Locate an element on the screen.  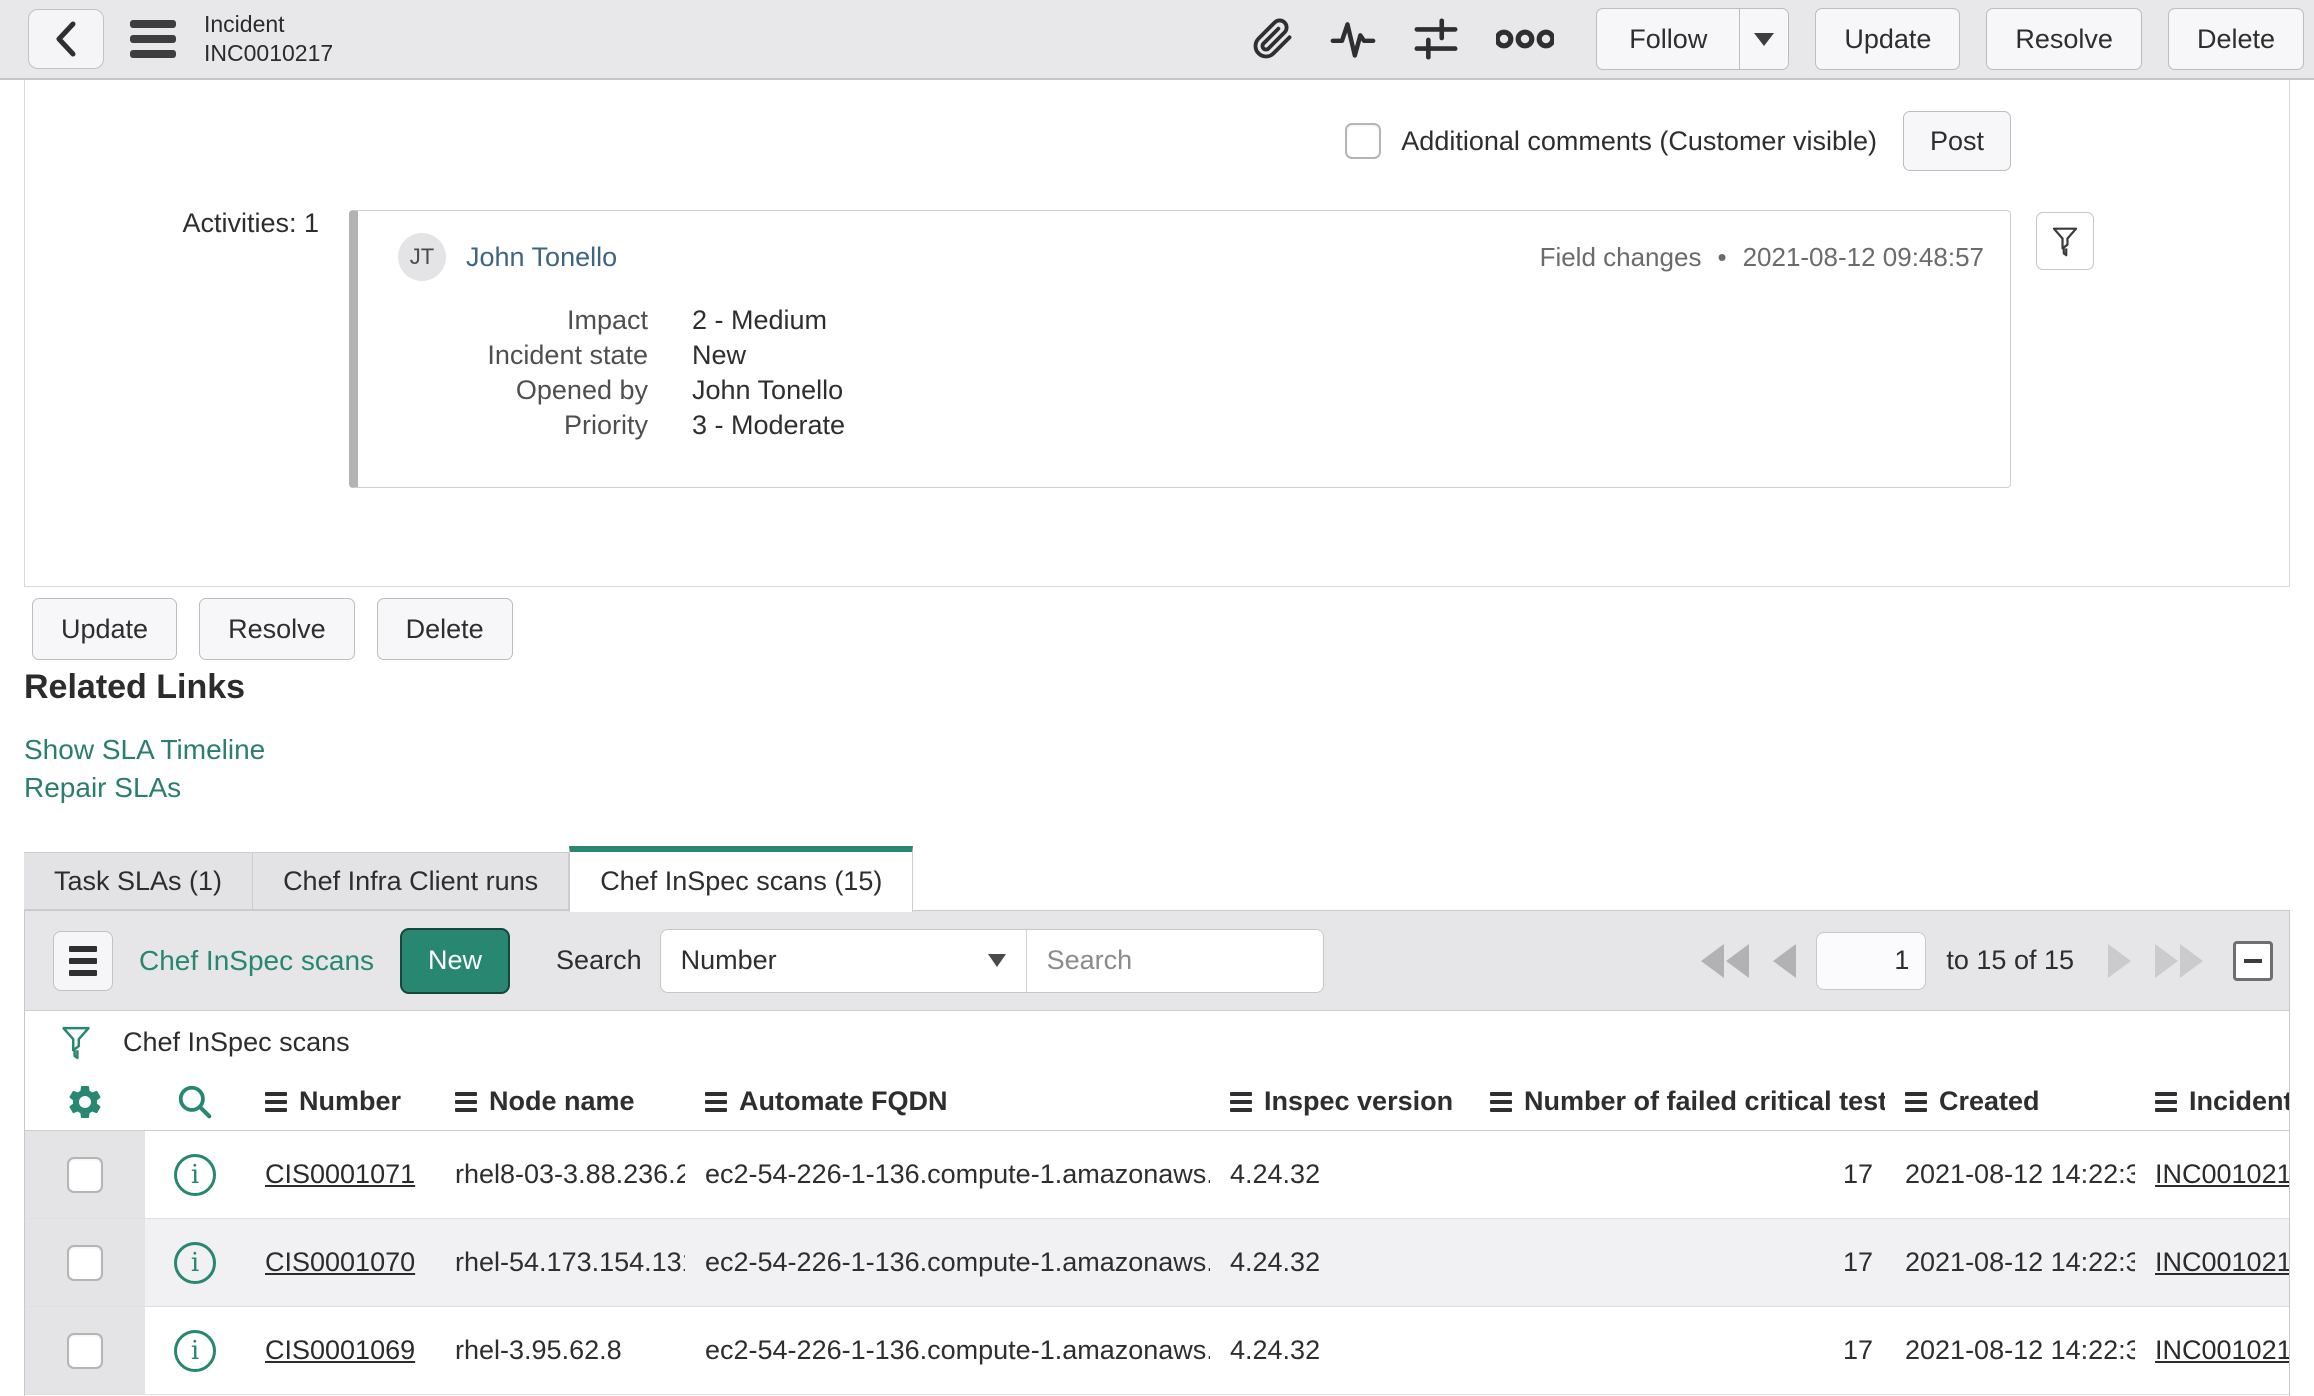
filter-funnel-icon is located at coordinates (76, 1042).